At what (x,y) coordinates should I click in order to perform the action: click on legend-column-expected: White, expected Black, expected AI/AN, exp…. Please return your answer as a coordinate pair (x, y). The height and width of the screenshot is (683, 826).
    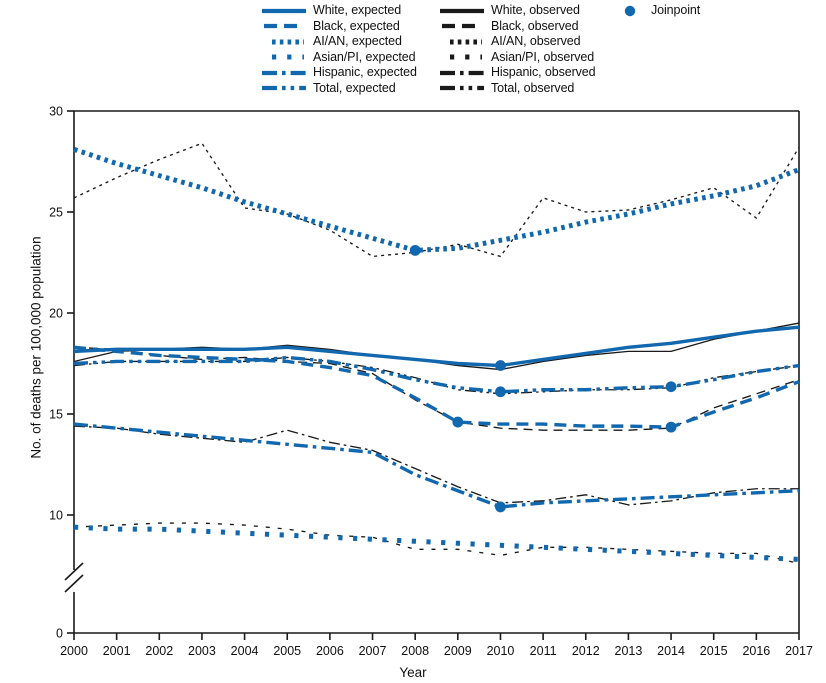
    Looking at the image, I should click on (339, 49).